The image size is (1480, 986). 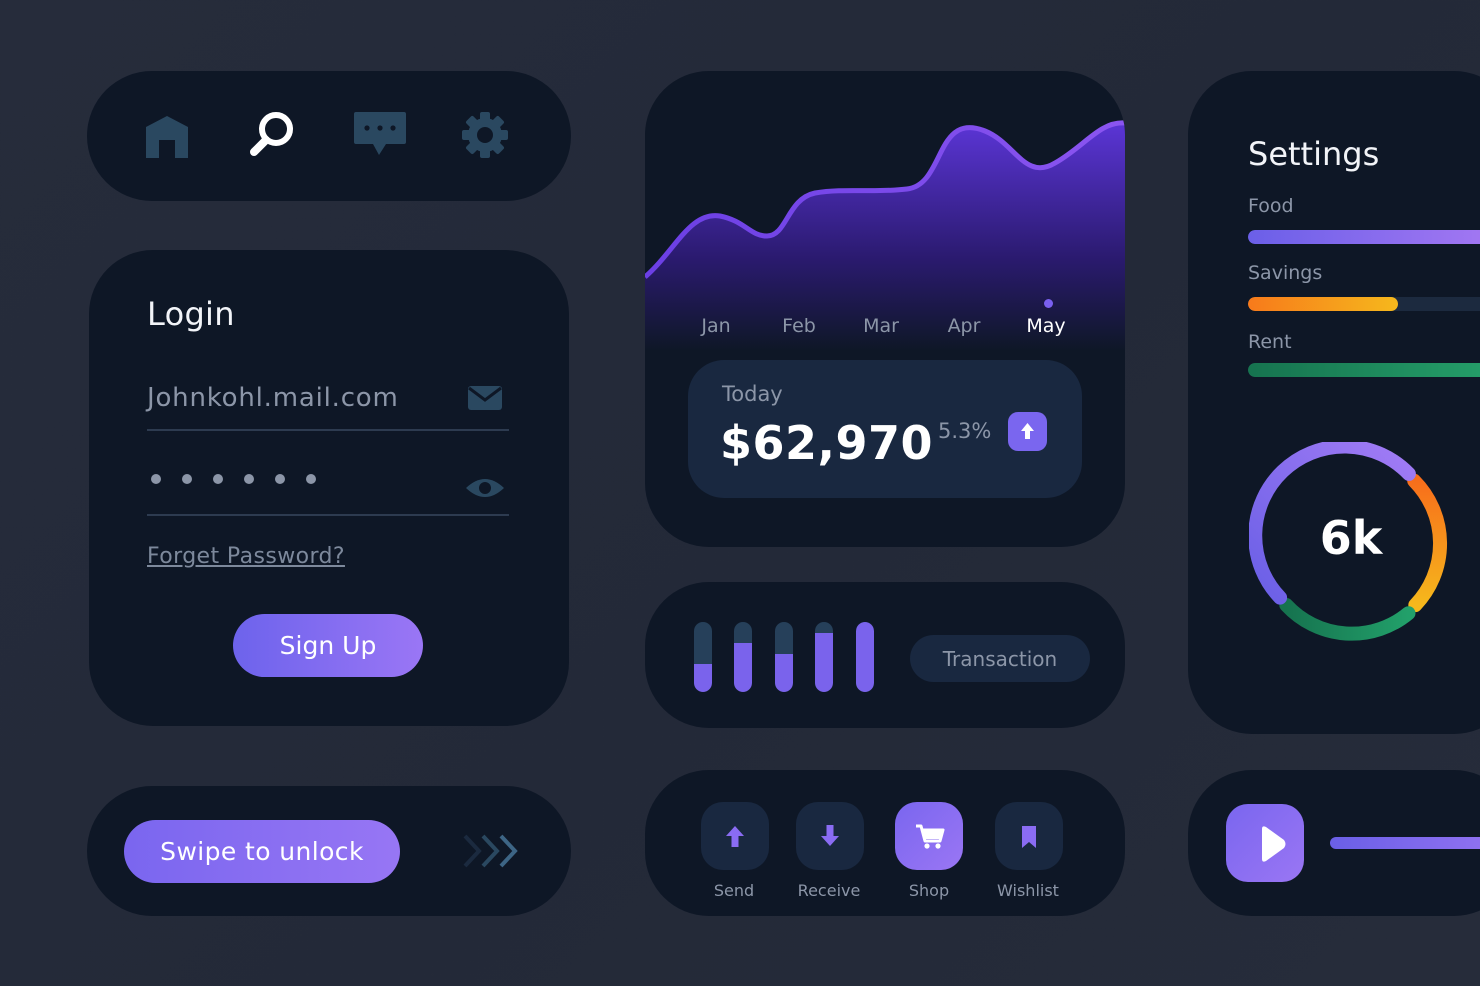 I want to click on sign-up-button: Sign Up, so click(x=328, y=645).